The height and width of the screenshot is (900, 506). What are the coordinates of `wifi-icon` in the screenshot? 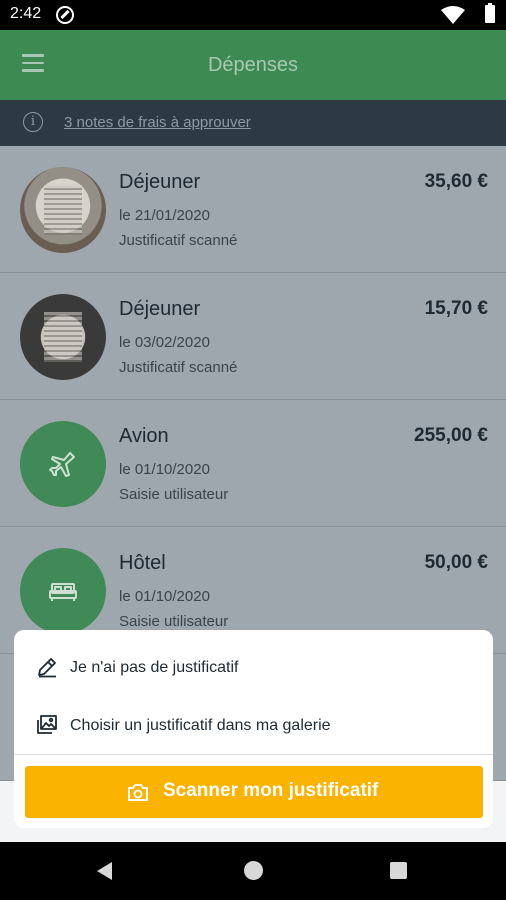 It's located at (453, 15).